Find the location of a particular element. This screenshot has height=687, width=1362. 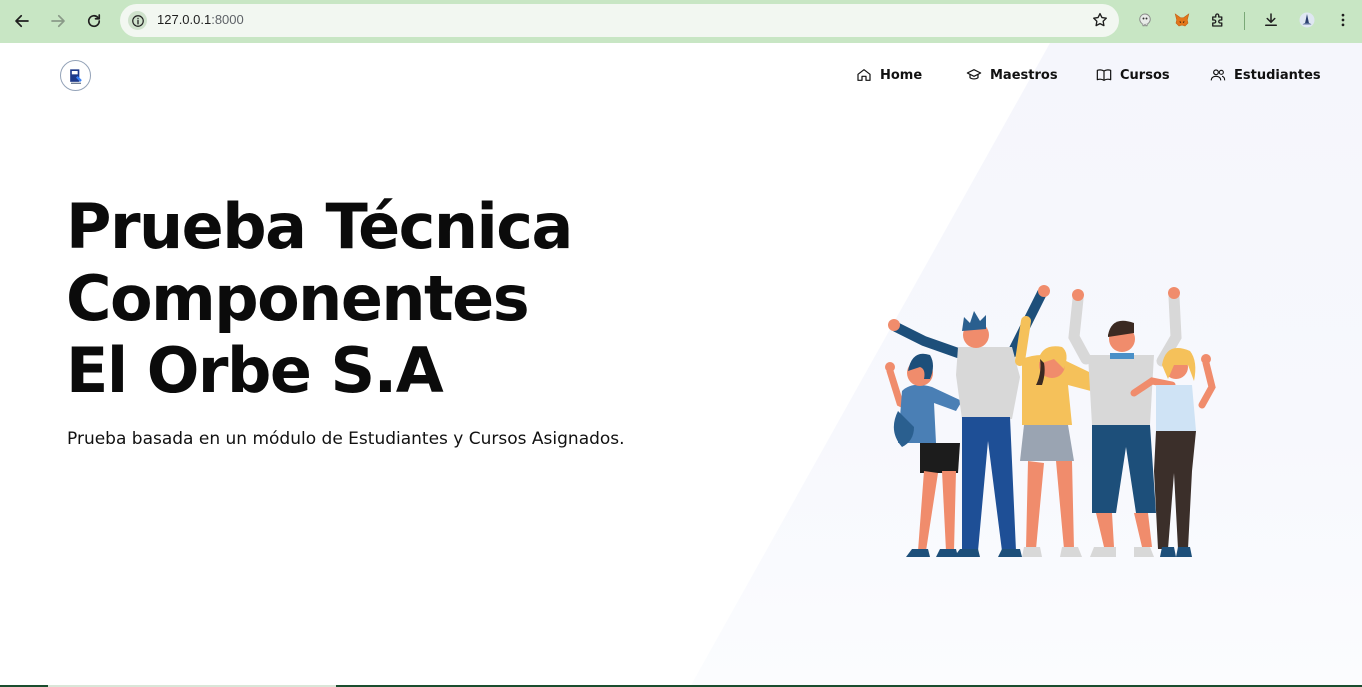

arrow-left-icon is located at coordinates (22, 21).